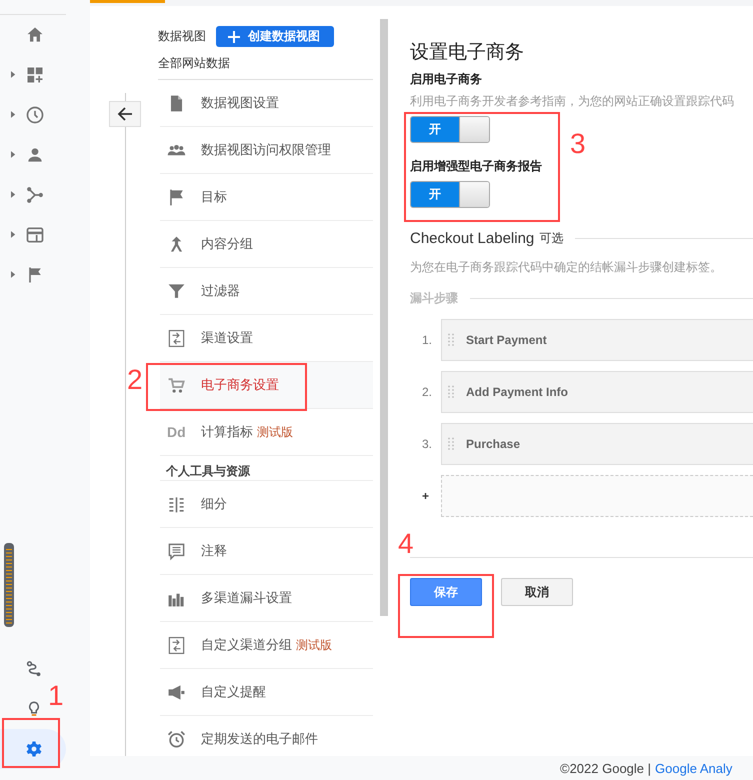 Image resolution: width=753 pixels, height=780 pixels. What do you see at coordinates (233, 692) in the screenshot?
I see `menu-label: 自定义提醒` at bounding box center [233, 692].